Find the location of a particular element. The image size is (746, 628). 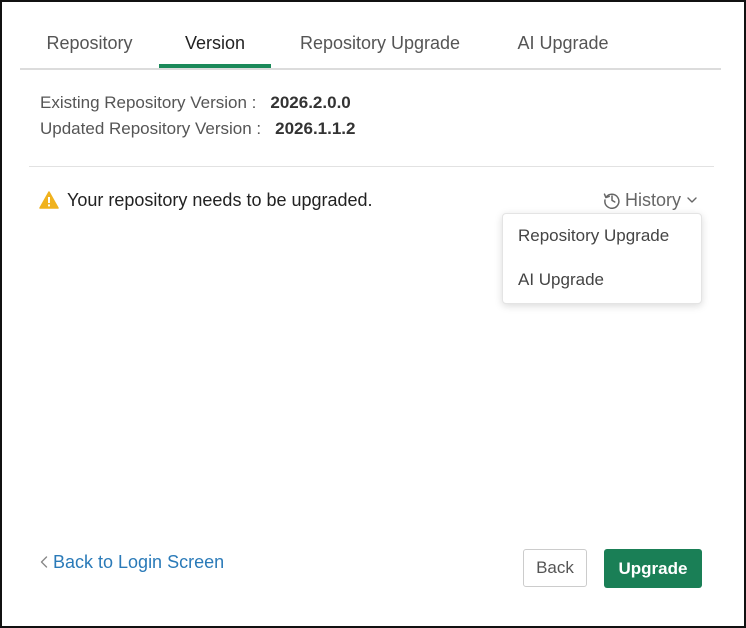

upgrade-button: Upgrade is located at coordinates (653, 568).